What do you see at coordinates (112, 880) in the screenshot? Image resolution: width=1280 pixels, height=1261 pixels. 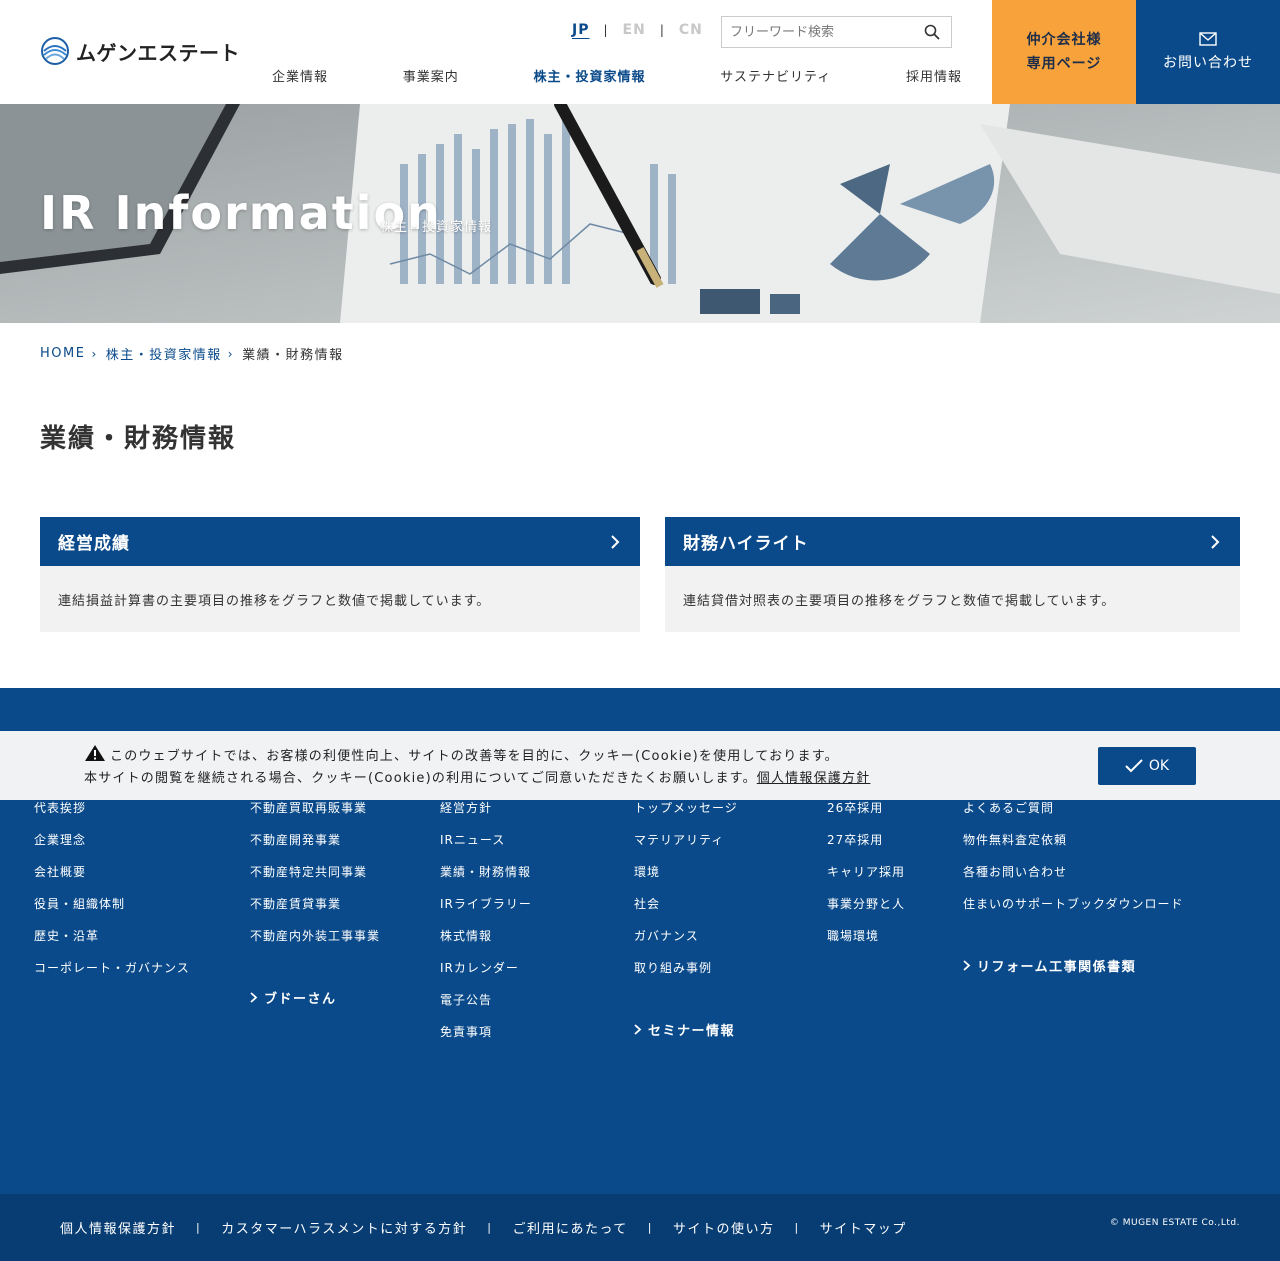 I see `footer-link: 会社概要` at bounding box center [112, 880].